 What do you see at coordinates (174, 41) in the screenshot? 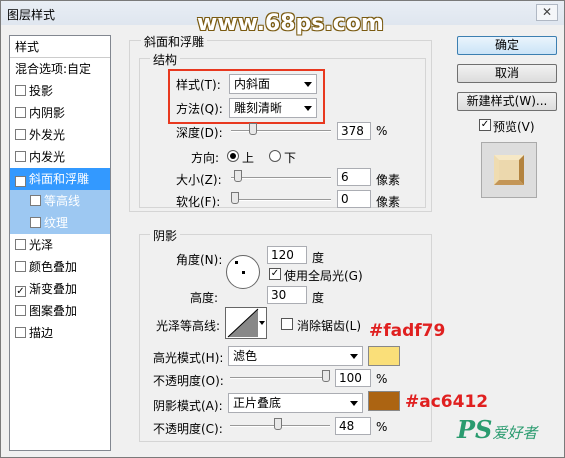
I see `bevel-emboss-title: 斜面和浮雕` at bounding box center [174, 41].